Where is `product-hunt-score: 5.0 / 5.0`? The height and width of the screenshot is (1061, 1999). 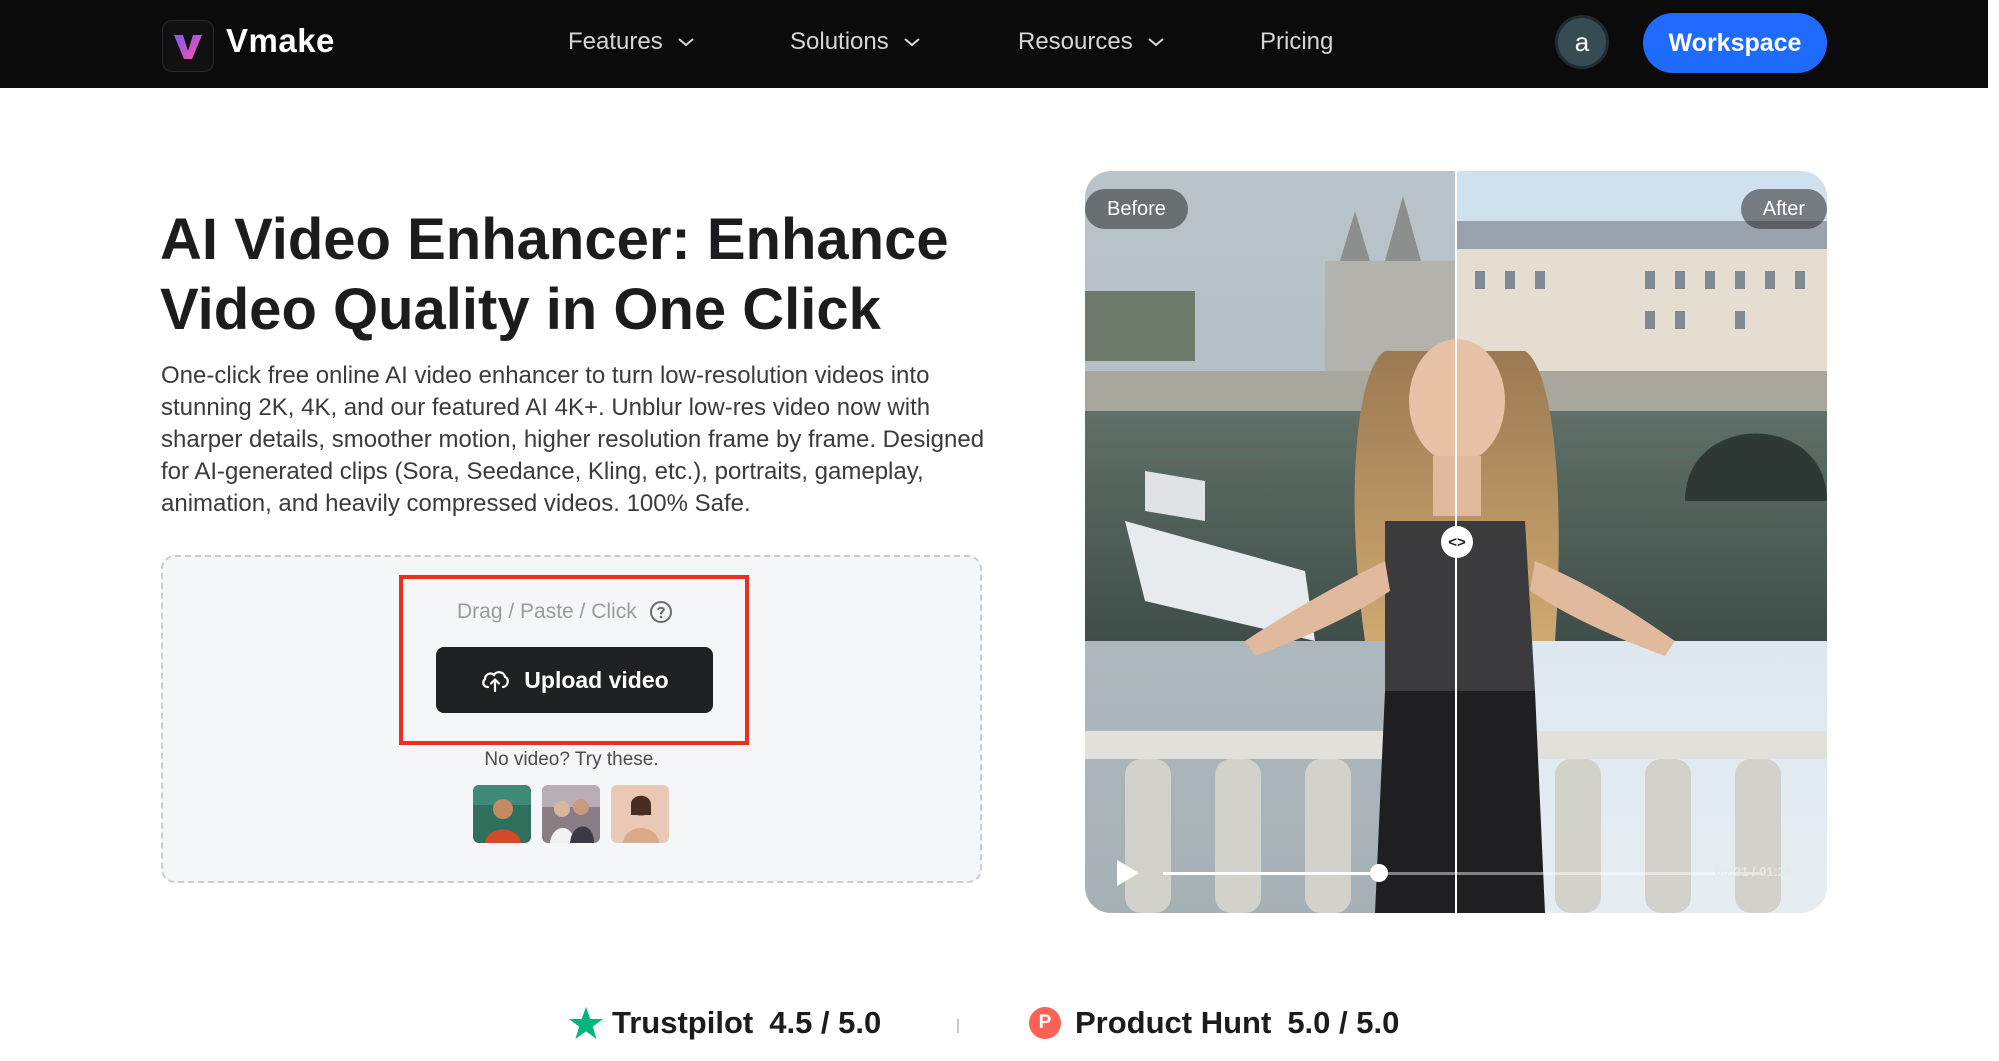
product-hunt-score: 5.0 / 5.0 is located at coordinates (1343, 1022).